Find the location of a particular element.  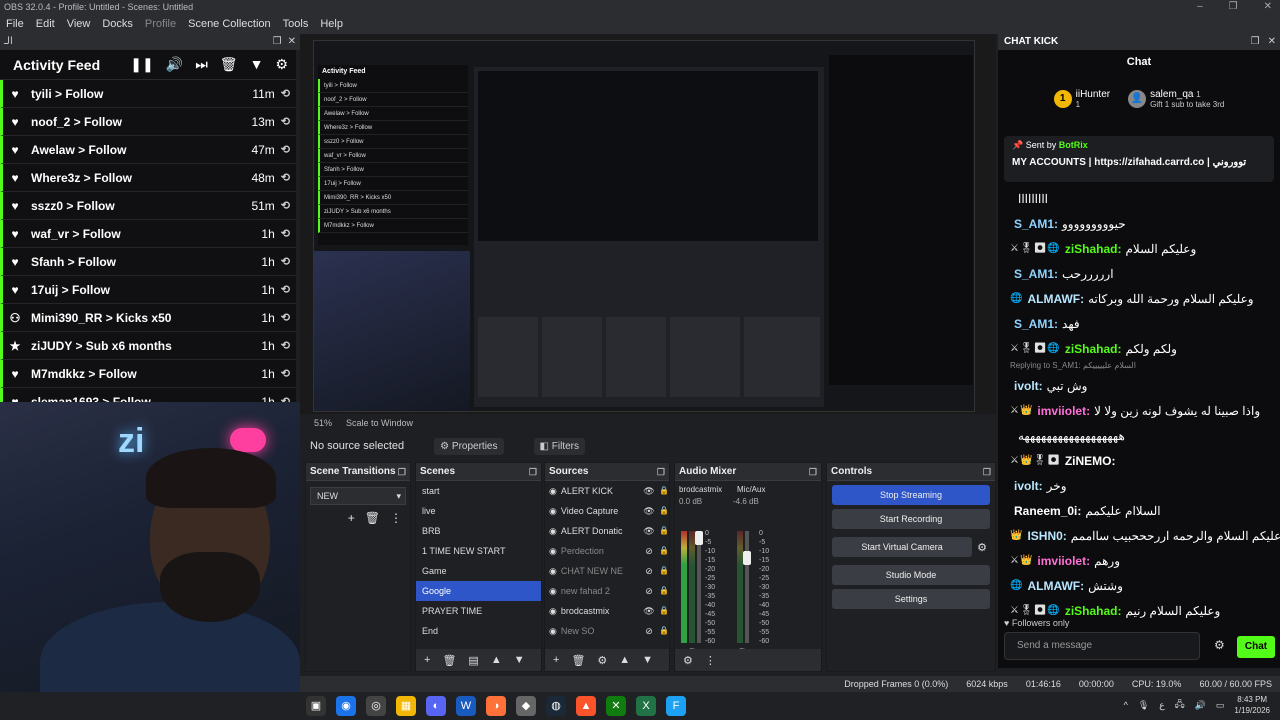

source-item: ◉ new fahad 2 ⊘ 🔒 is located at coordinates (607, 591).